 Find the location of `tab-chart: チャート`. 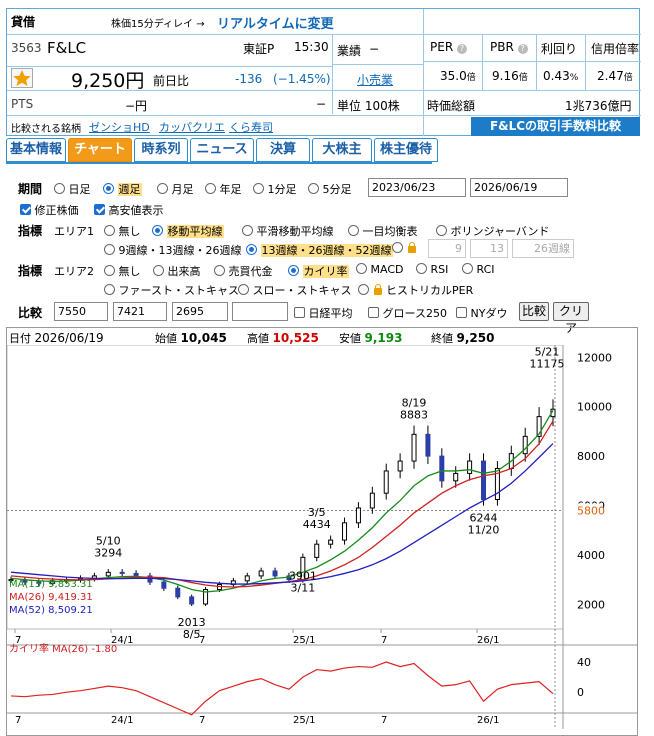

tab-chart: チャート is located at coordinates (100, 150).